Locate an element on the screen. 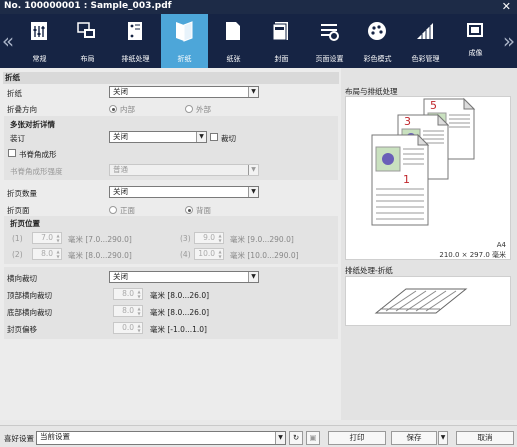 This screenshot has height=447, width=517. binding-select: 关闭 ▼ is located at coordinates (158, 137).